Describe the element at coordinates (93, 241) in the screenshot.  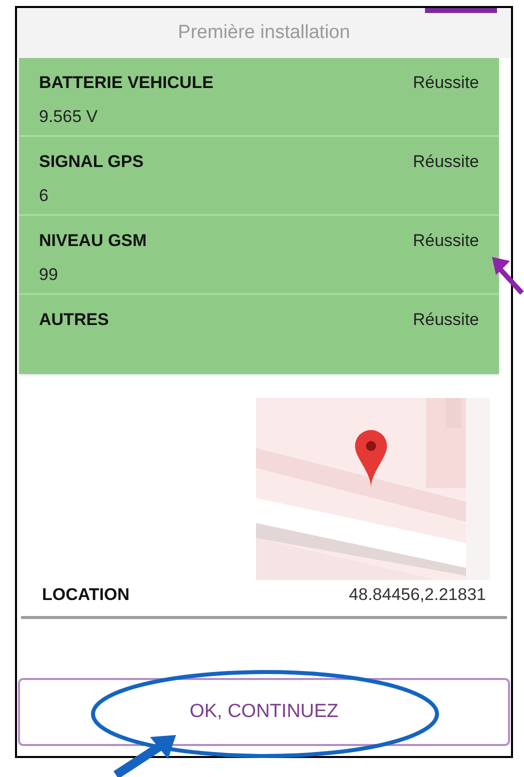
I see `check-label: NIVEAU GSM` at that location.